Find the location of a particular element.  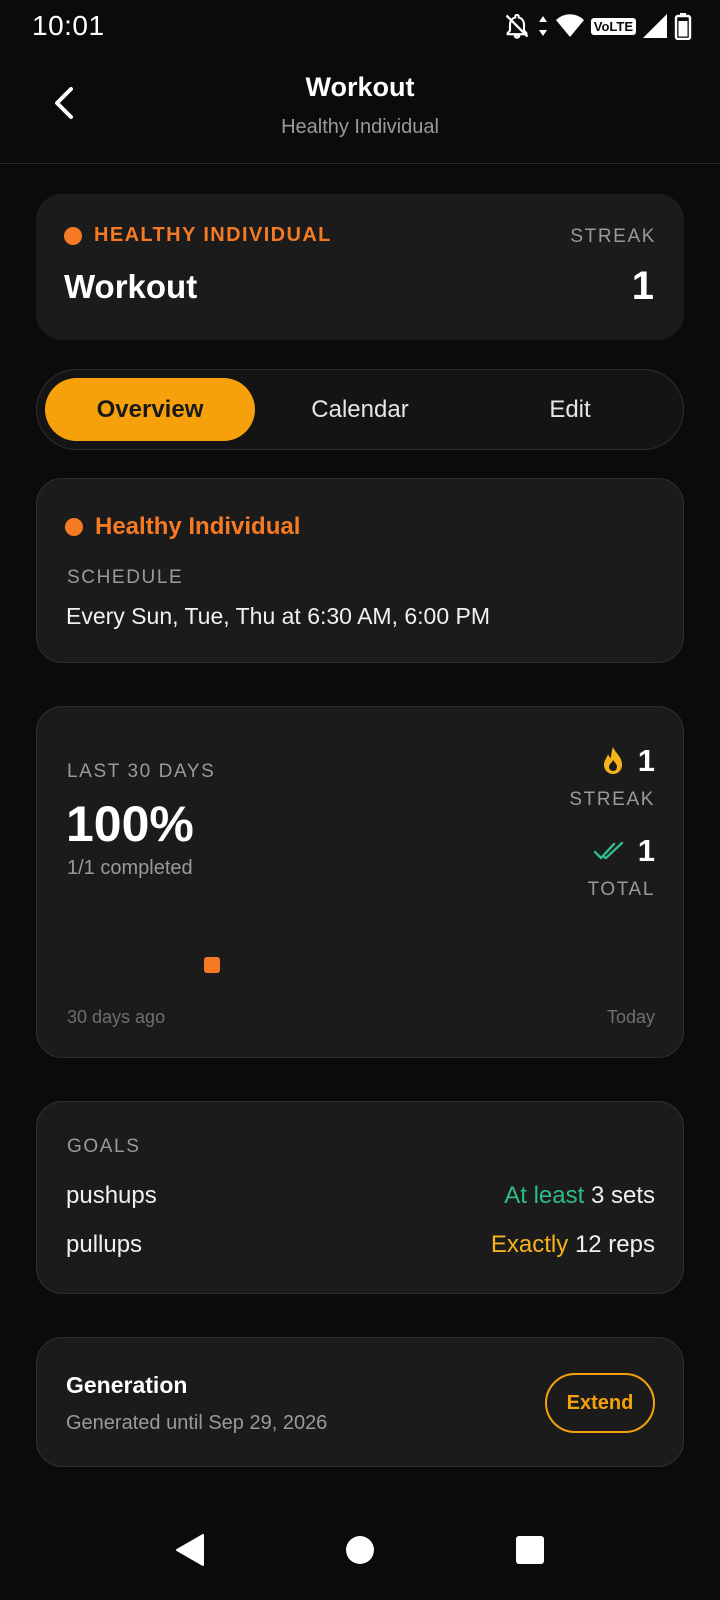

schedule-label: SCHEDULE is located at coordinates (125, 577).